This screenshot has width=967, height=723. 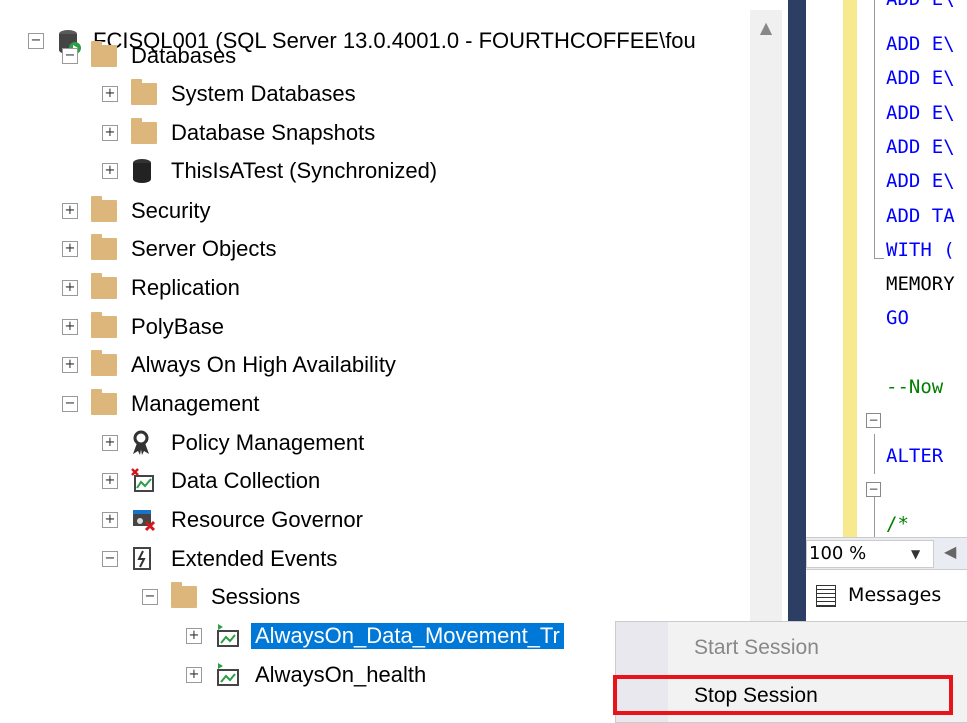 What do you see at coordinates (756, 648) in the screenshot?
I see `menu-item-start-session: Start Session` at bounding box center [756, 648].